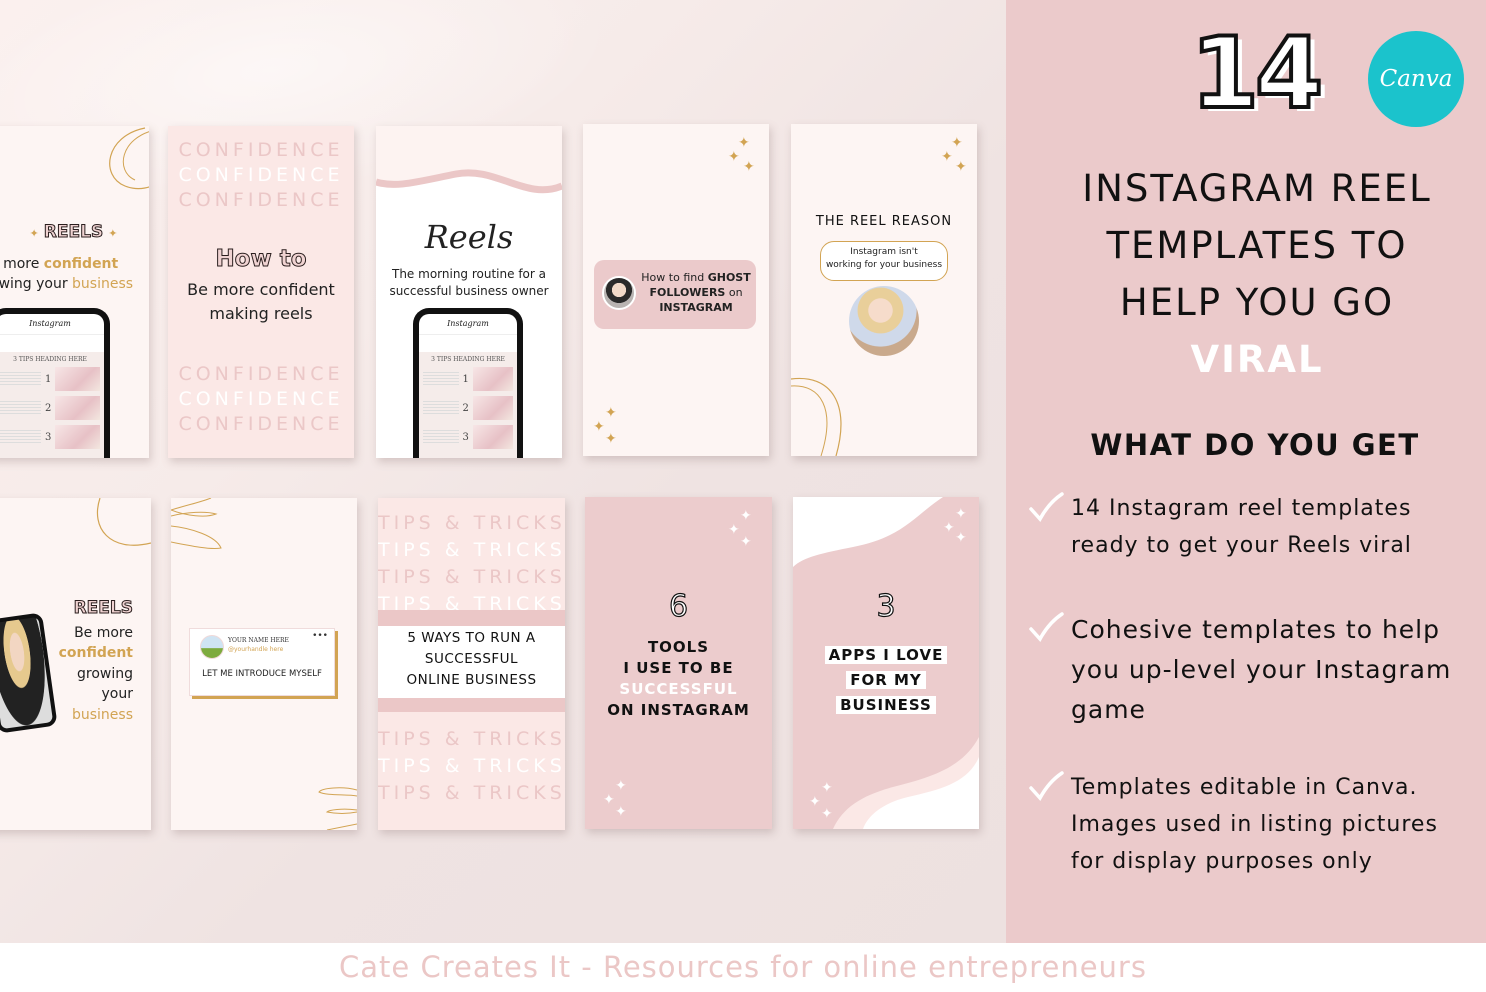  Describe the element at coordinates (469, 274) in the screenshot. I see `template-text: The morning routine for a` at that location.